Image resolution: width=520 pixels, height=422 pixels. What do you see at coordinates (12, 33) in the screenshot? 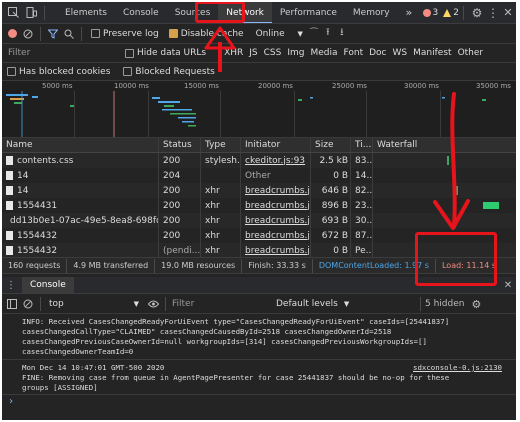
I see `record-icon` at bounding box center [12, 33].